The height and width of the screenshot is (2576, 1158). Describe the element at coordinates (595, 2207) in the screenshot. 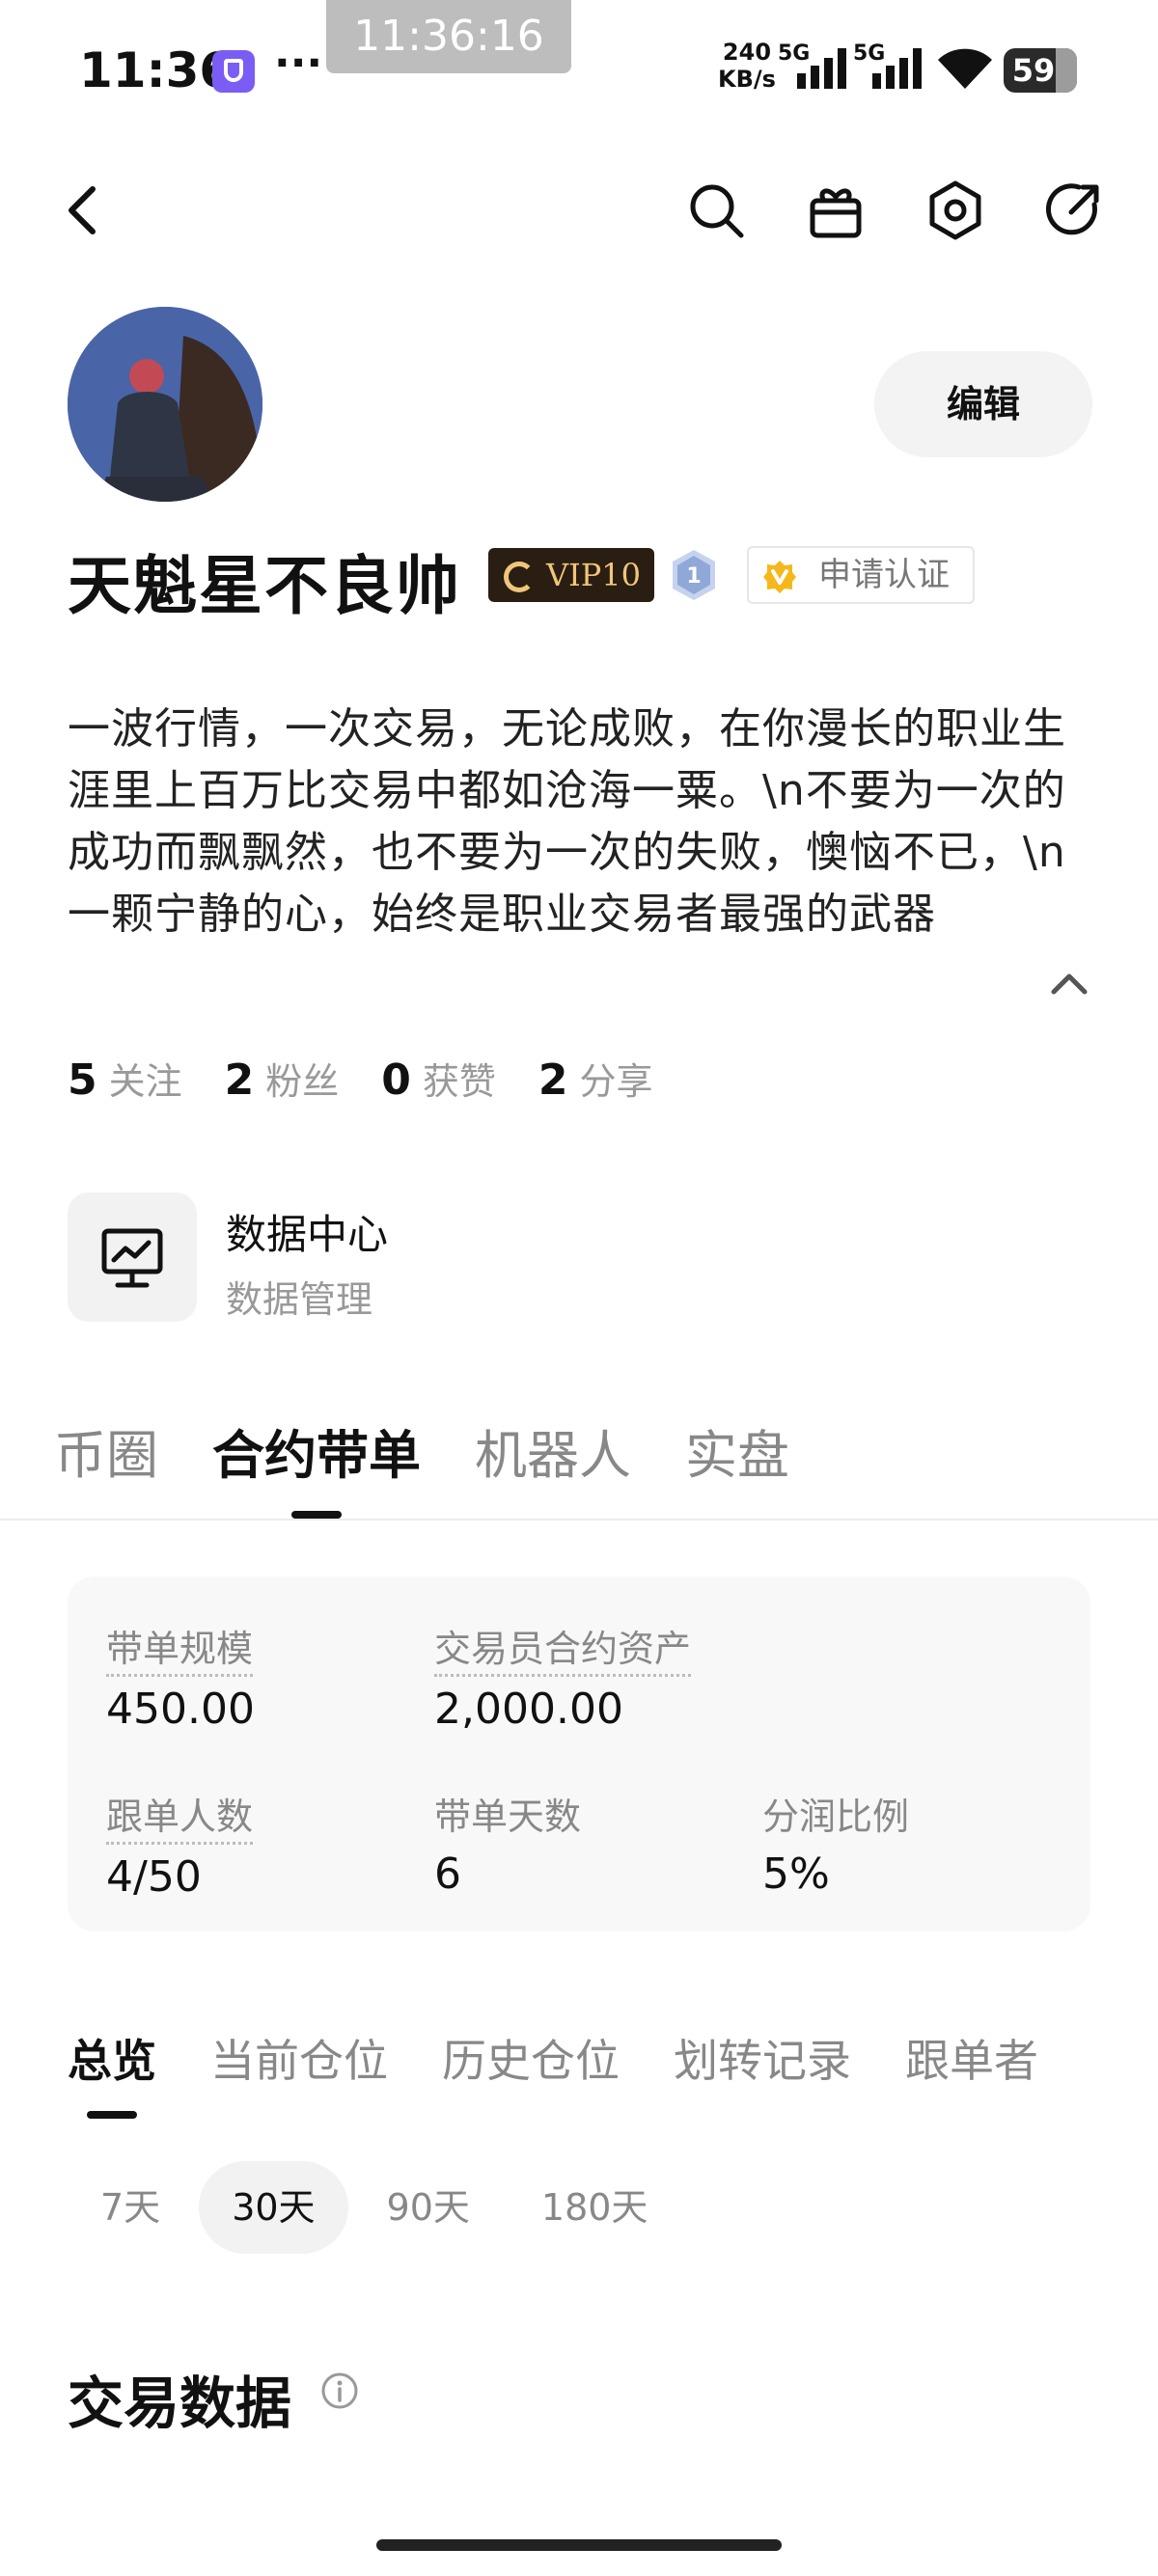

I see `range-180d: 180天` at that location.